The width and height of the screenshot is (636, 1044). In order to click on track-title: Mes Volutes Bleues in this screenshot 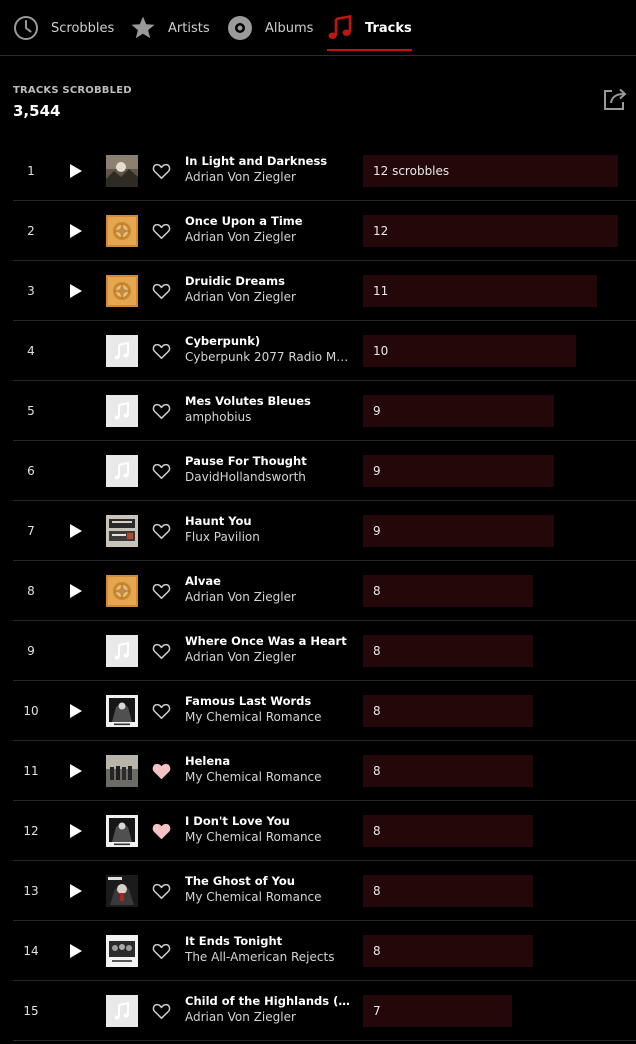, I will do `click(267, 401)`.